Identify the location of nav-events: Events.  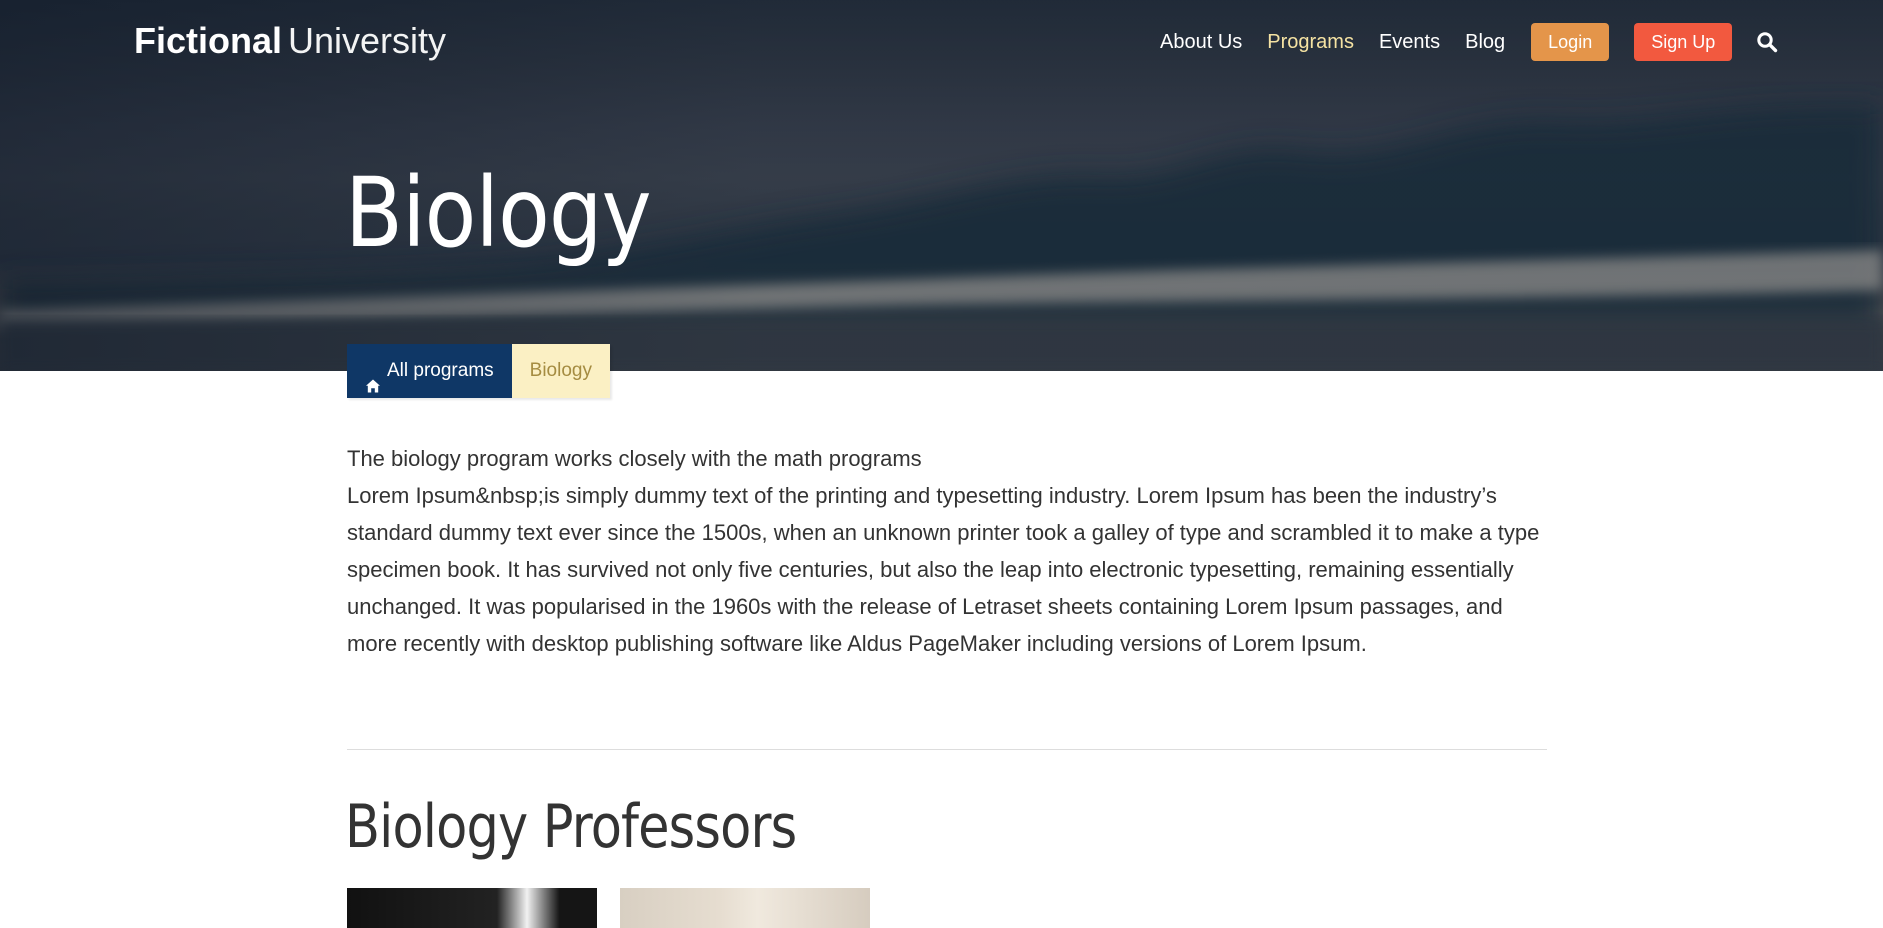
(1409, 42).